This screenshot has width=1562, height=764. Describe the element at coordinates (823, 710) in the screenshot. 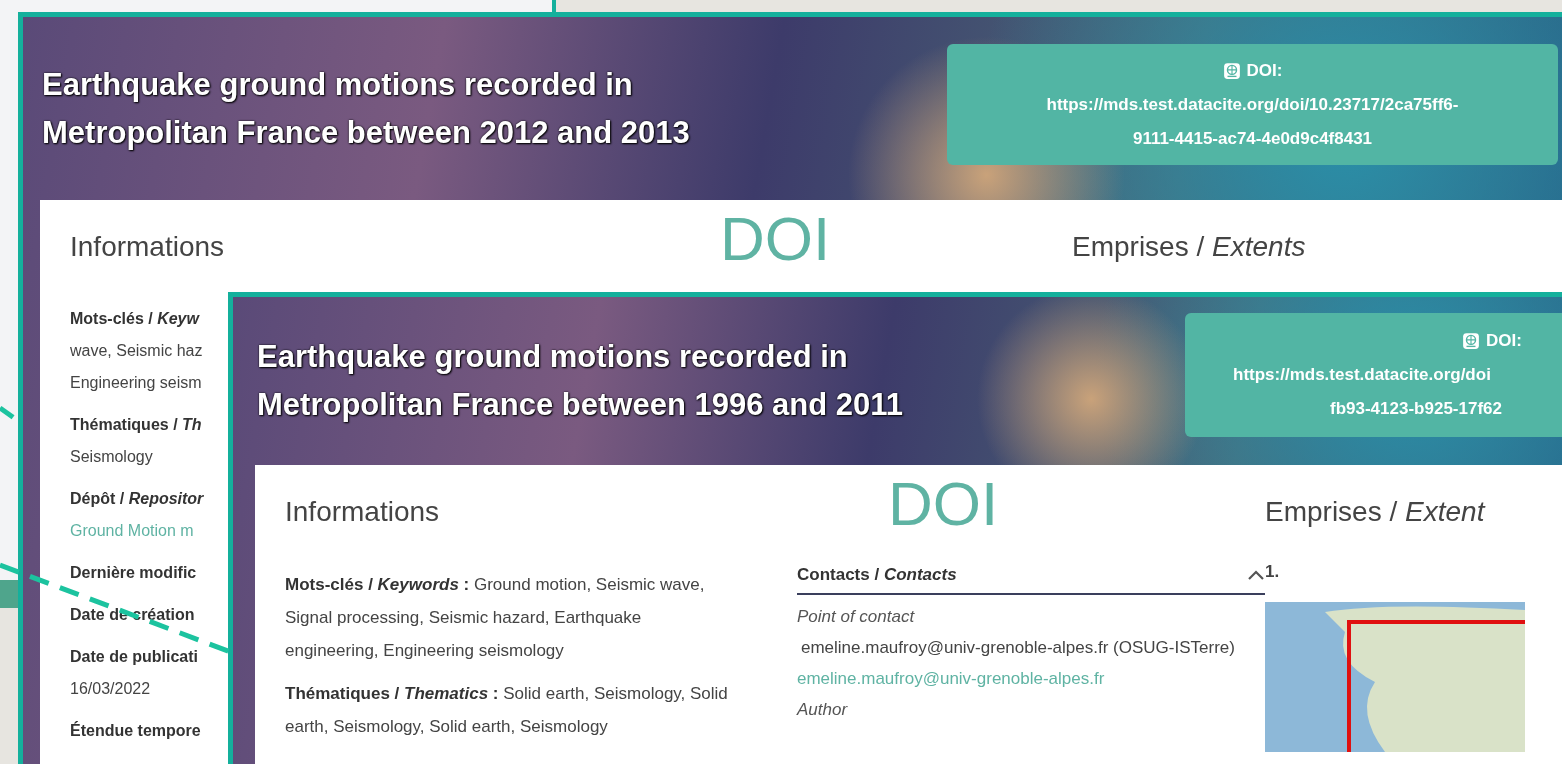

I see `contact-role: Author` at that location.